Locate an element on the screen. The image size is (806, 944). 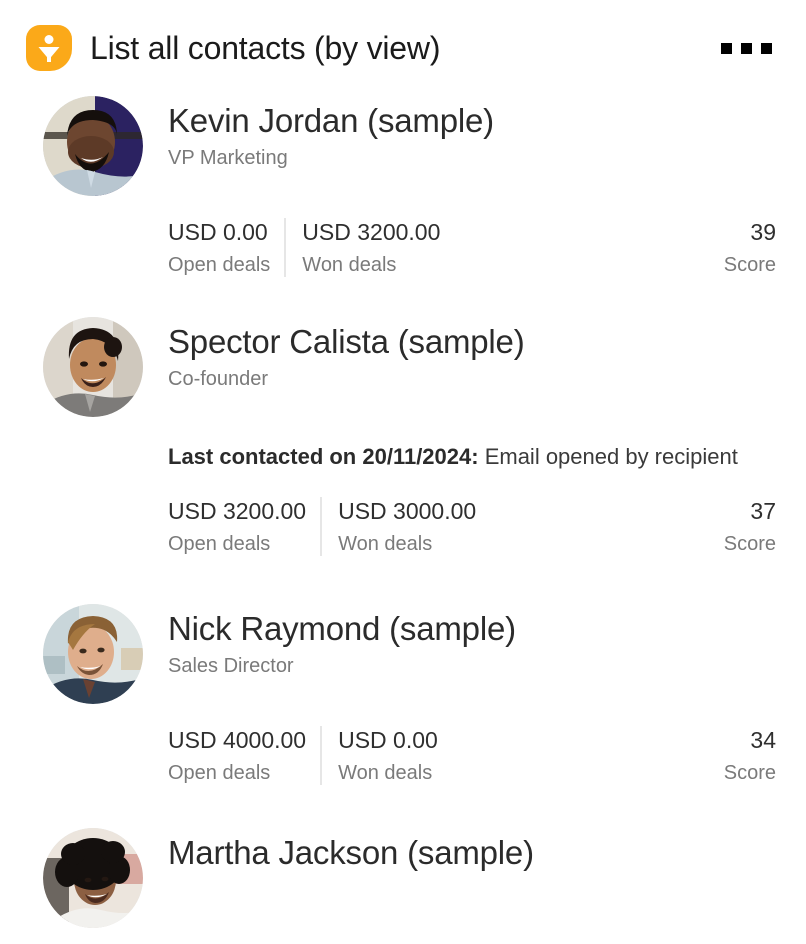
app-header: List all contacts (by view) is located at coordinates (403, 48).